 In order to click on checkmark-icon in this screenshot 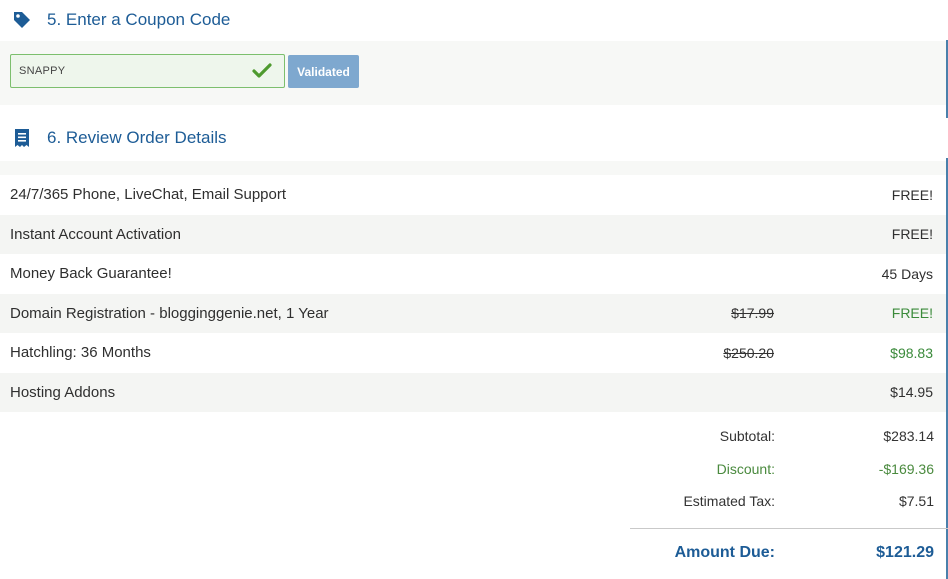, I will do `click(262, 71)`.